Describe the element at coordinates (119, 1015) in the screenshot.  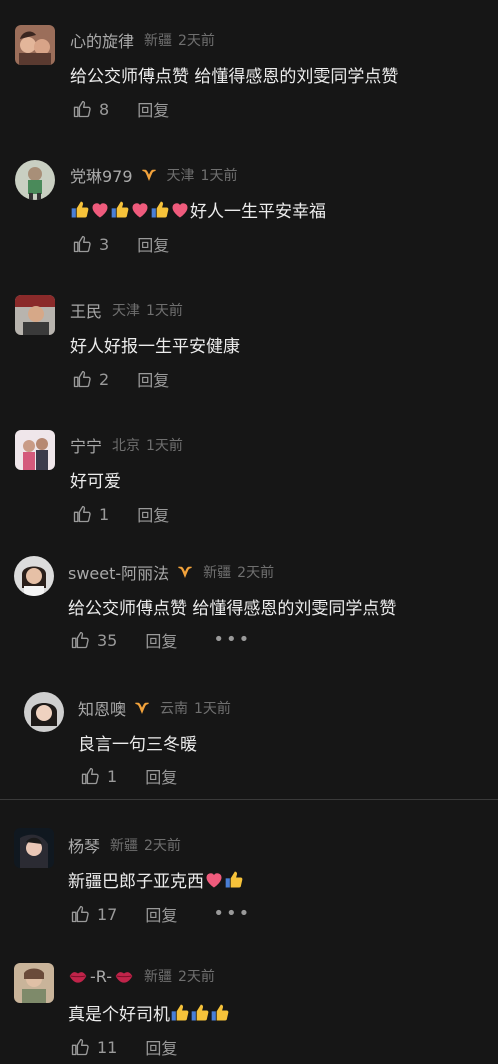
I see `comment-text: 真是个好司机` at that location.